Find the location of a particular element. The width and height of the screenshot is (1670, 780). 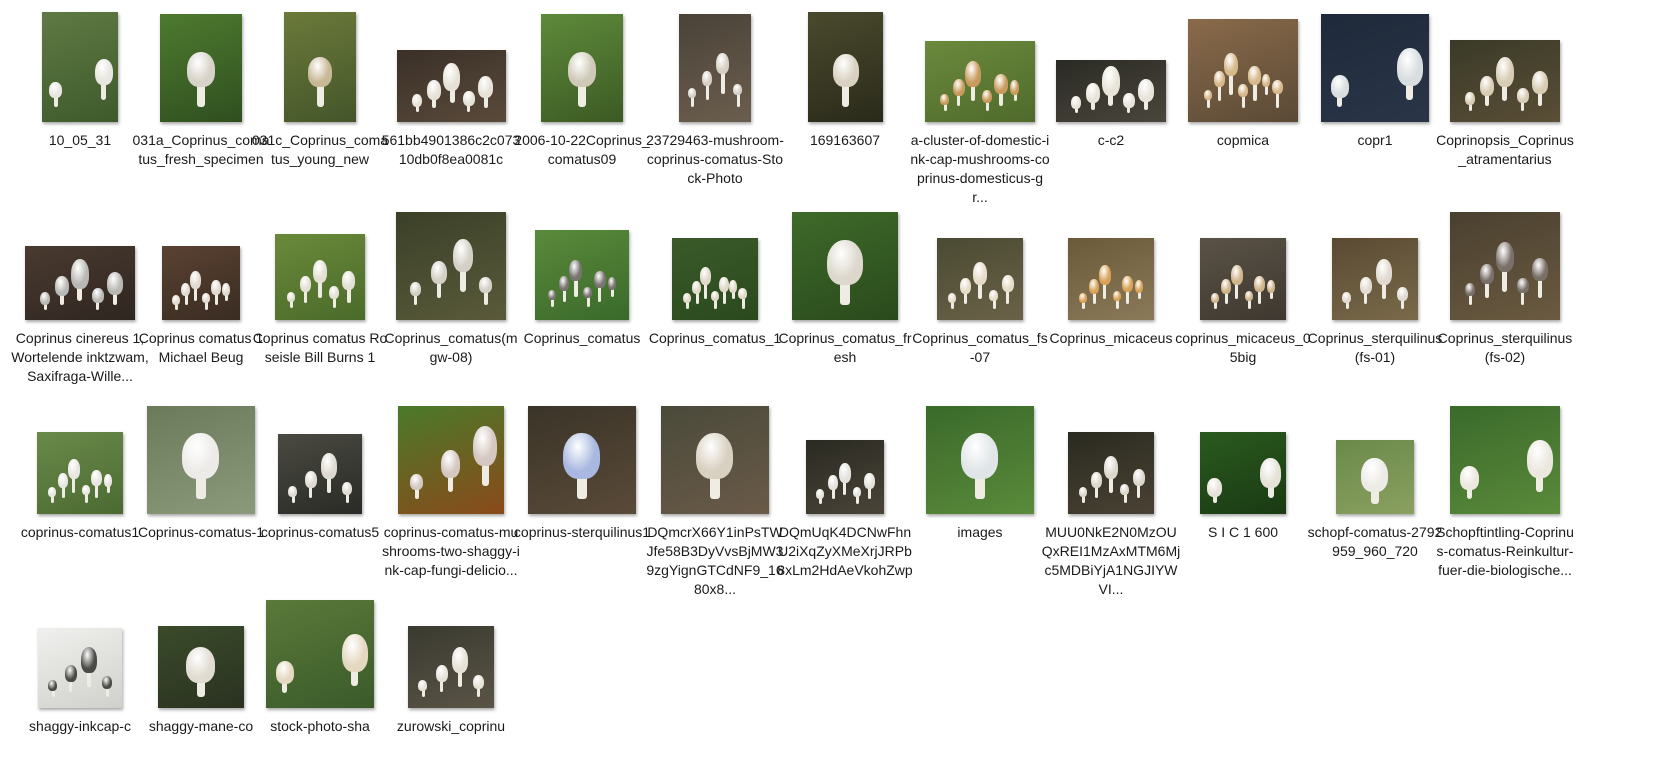

file-item-images: images is located at coordinates (980, 504).